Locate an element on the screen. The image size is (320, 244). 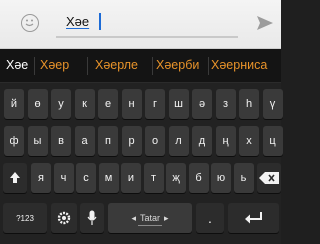
key-label: х is located at coordinates (249, 141).